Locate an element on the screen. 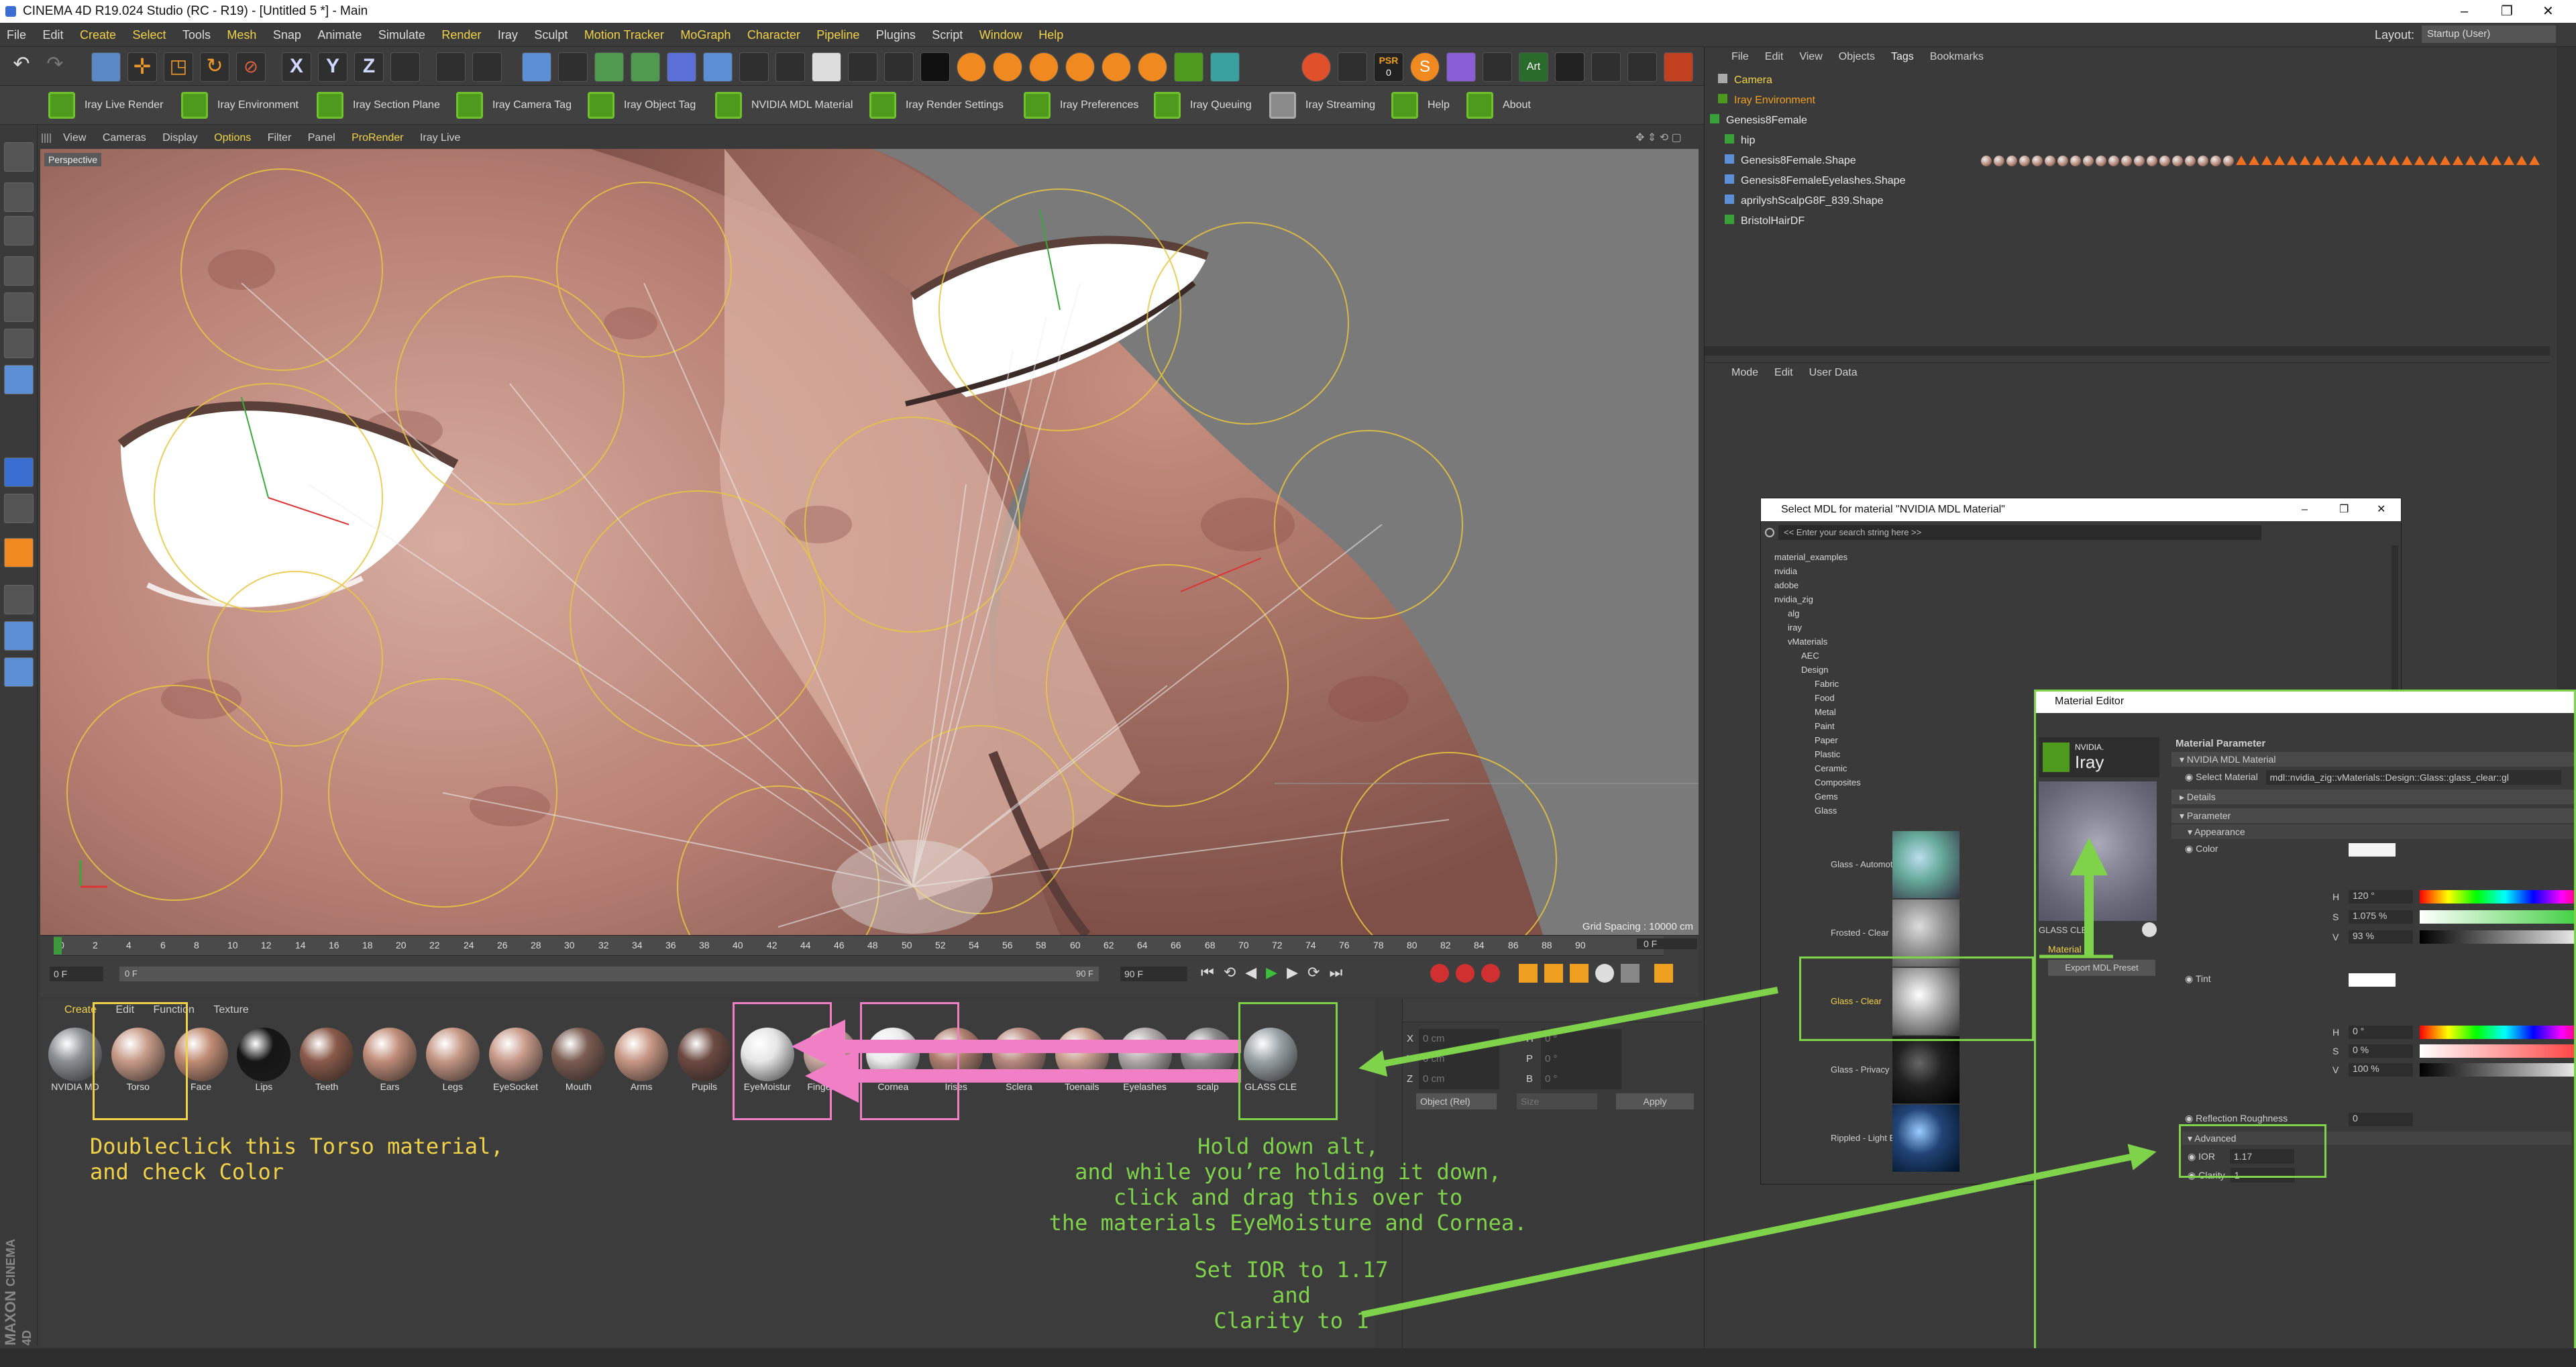 This screenshot has width=2576, height=1367. script-icon is located at coordinates (1352, 67).